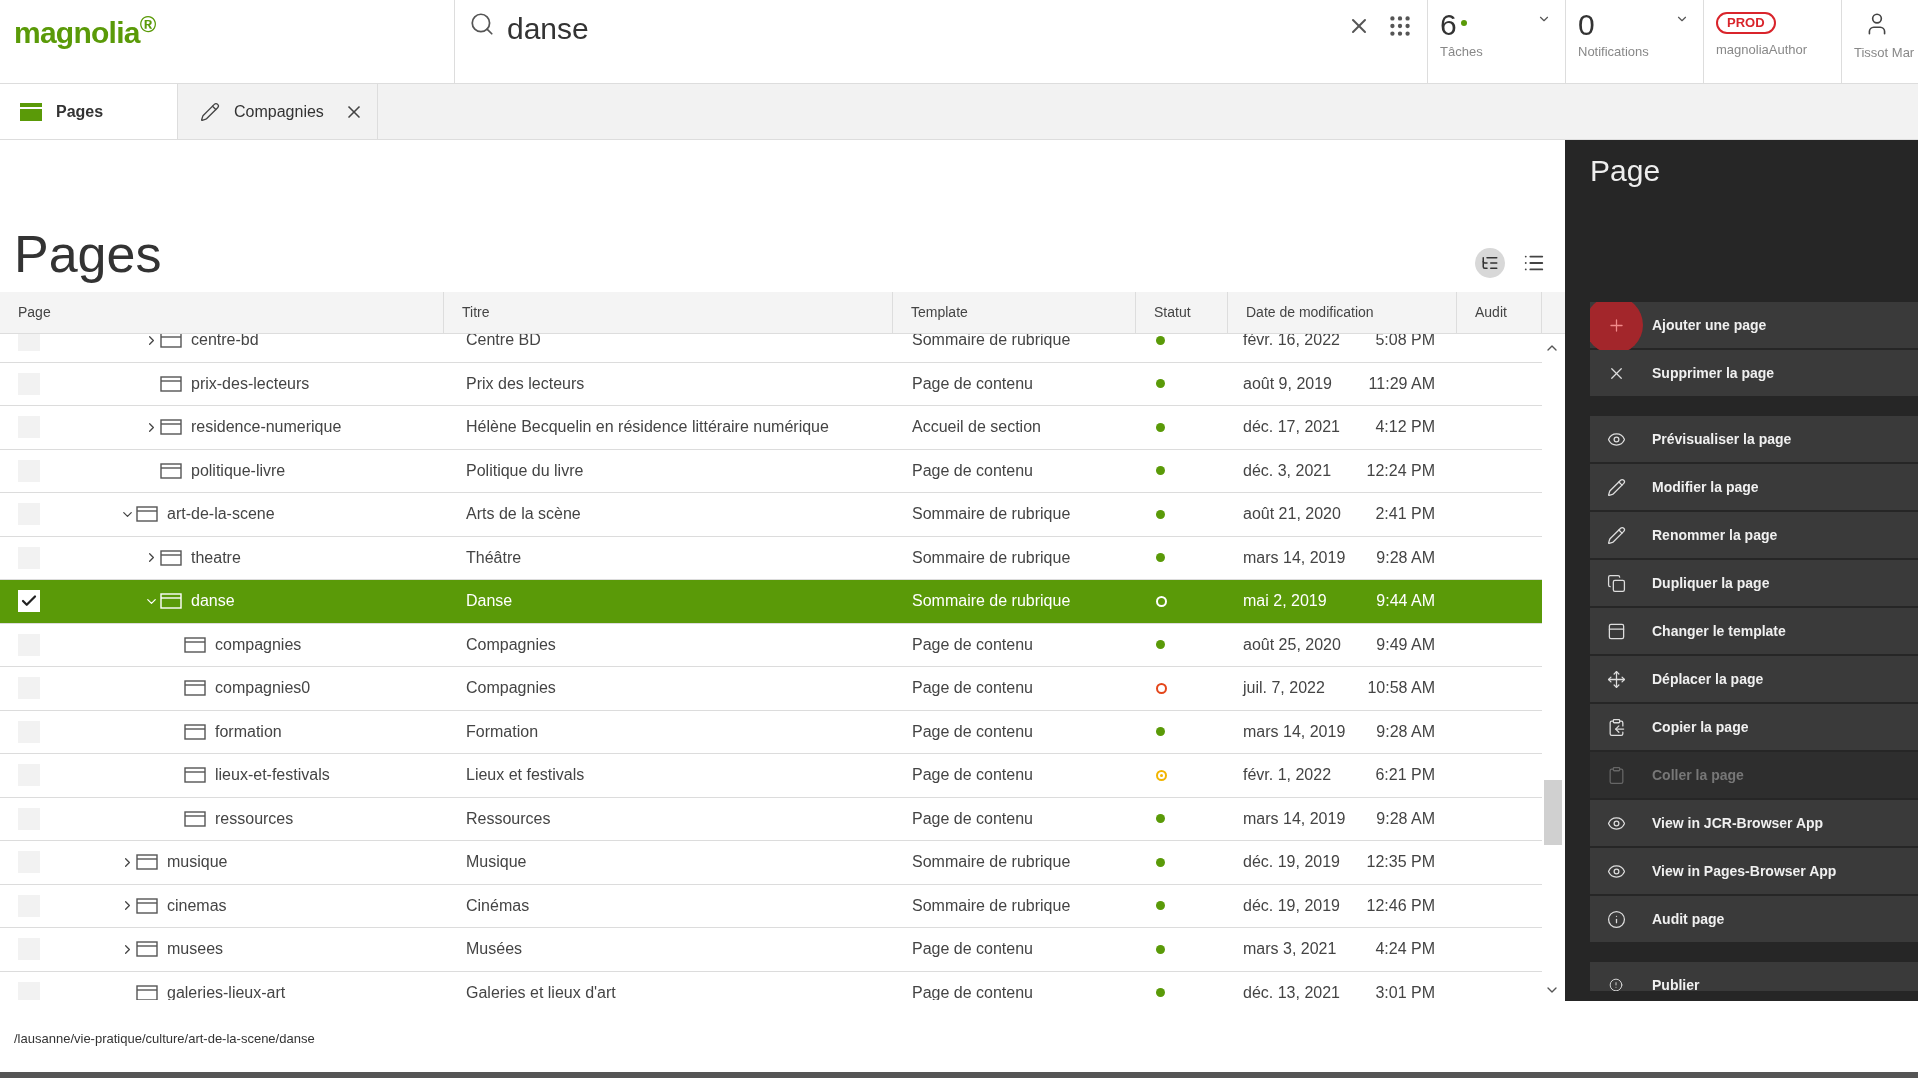  What do you see at coordinates (541, 991) in the screenshot?
I see `page-title: Galeries et lieux d'art` at bounding box center [541, 991].